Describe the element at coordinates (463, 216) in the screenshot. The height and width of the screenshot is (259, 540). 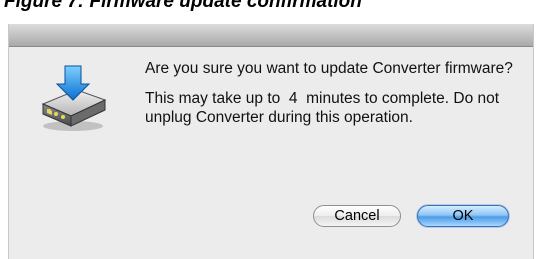
I see `ok-button: OK` at that location.